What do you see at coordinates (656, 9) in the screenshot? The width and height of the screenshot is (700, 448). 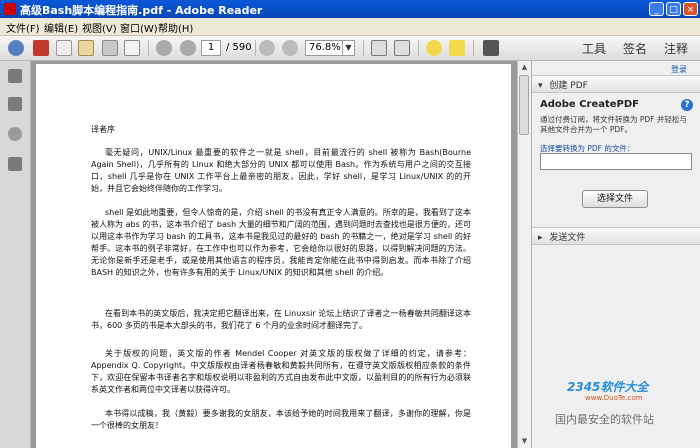 I see `minimize-button: _` at bounding box center [656, 9].